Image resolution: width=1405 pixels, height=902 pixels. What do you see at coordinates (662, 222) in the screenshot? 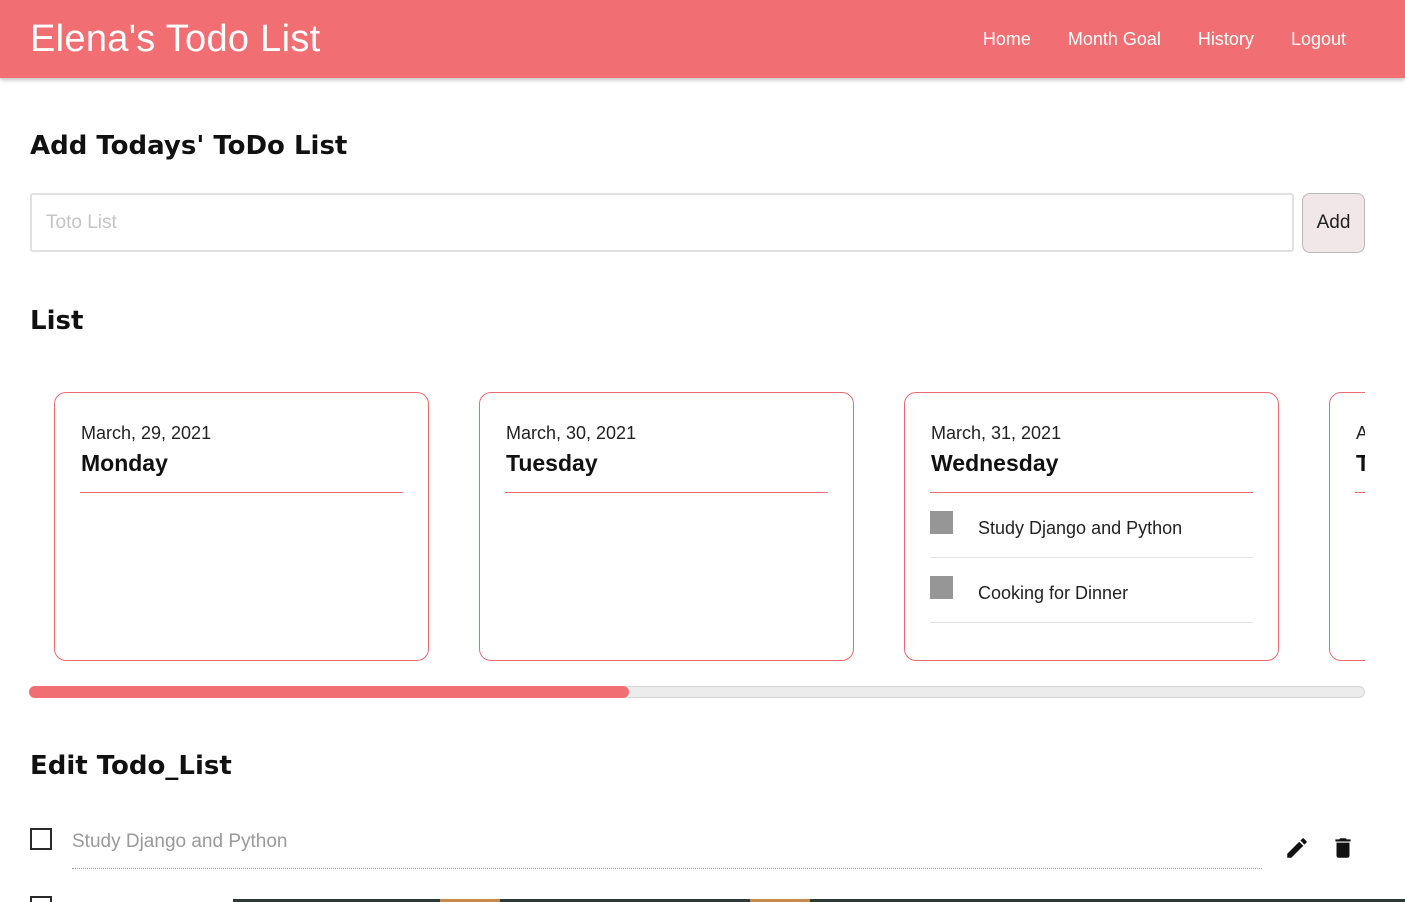
I see `todo-input` at bounding box center [662, 222].